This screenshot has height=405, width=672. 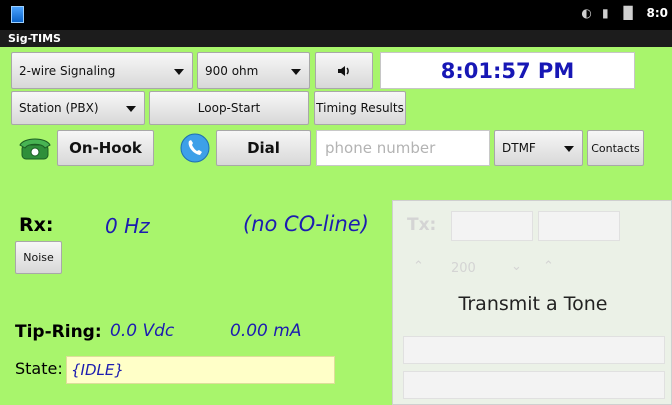 I want to click on impedance-select: 900 ohm, so click(x=253, y=70).